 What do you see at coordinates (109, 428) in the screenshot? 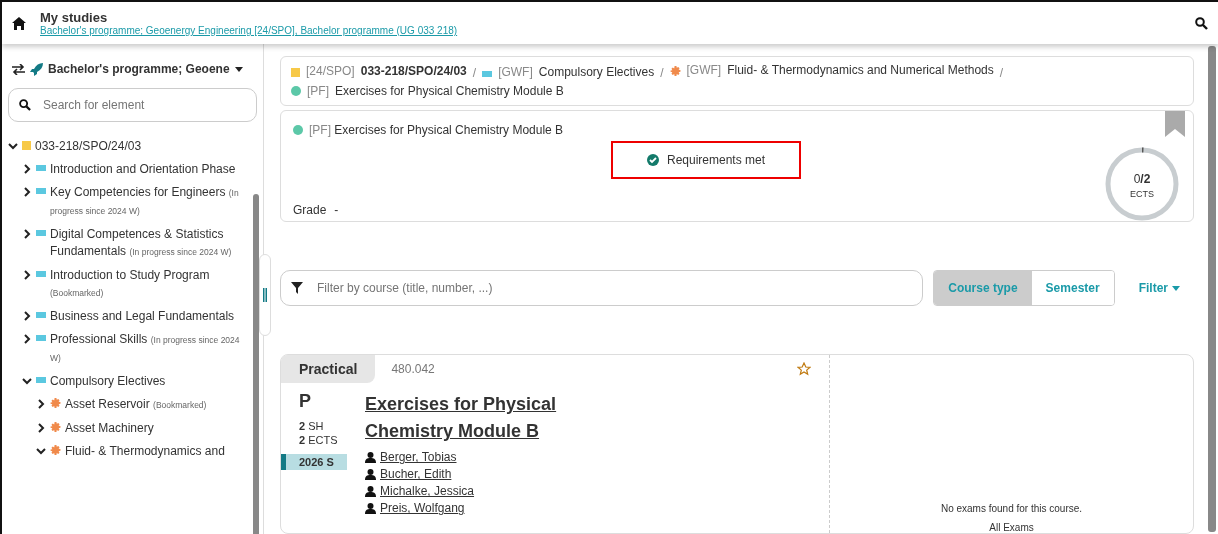
I see `tree-item: Asset Machinery` at bounding box center [109, 428].